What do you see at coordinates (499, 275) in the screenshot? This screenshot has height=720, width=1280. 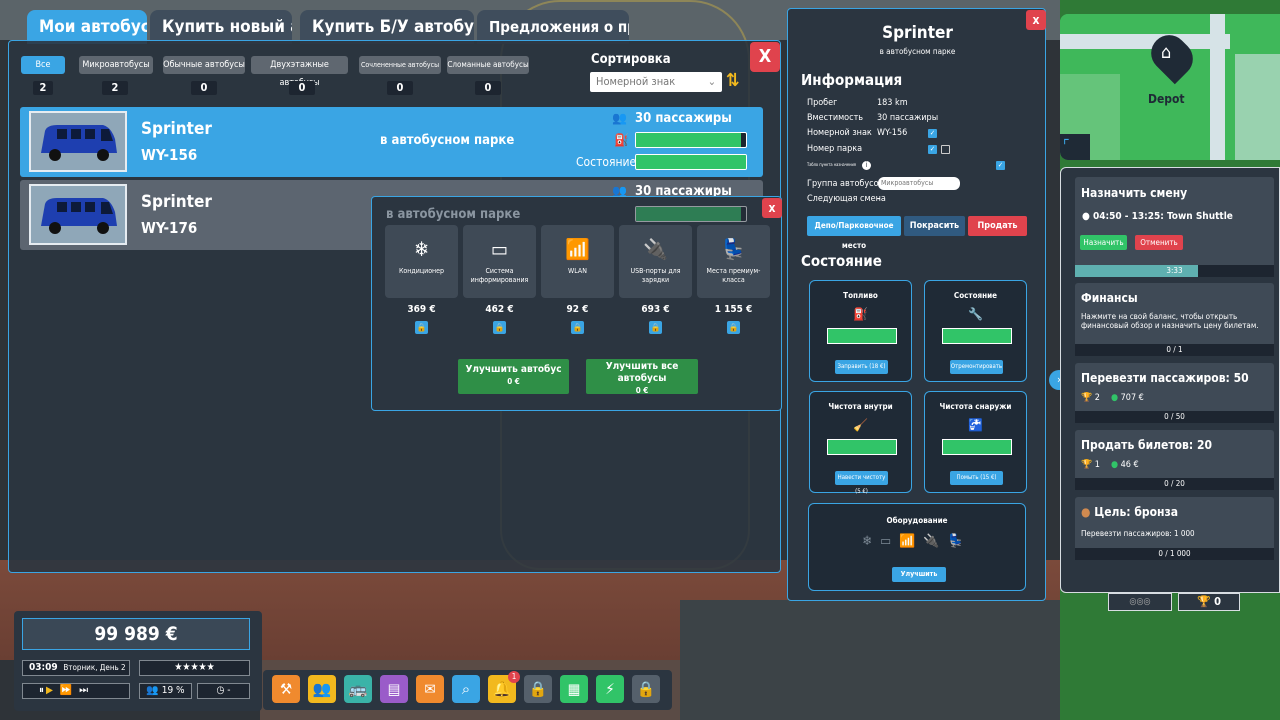 I see `upgrade-label: Система информирования` at bounding box center [499, 275].